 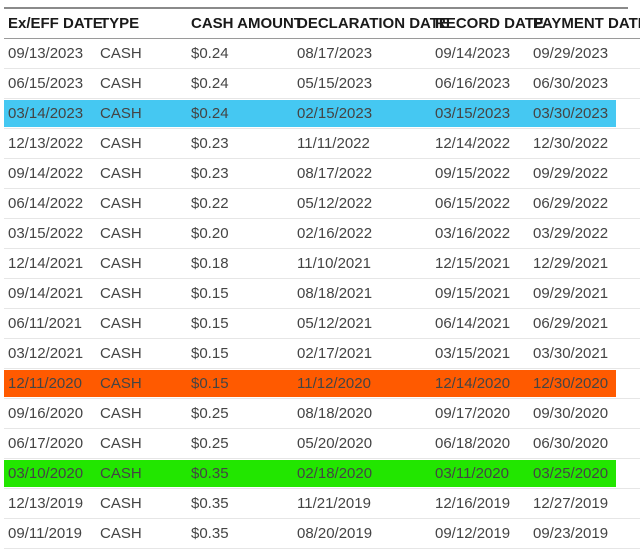 I want to click on cell-cash-amount: $0.18, so click(x=210, y=263).